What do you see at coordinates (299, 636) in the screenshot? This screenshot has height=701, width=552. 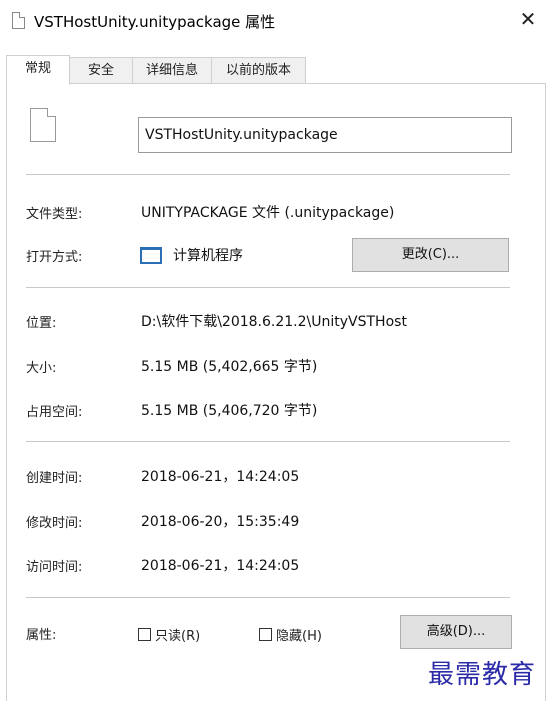 I see `hidden-checkbox-label: 隐藏(H)` at bounding box center [299, 636].